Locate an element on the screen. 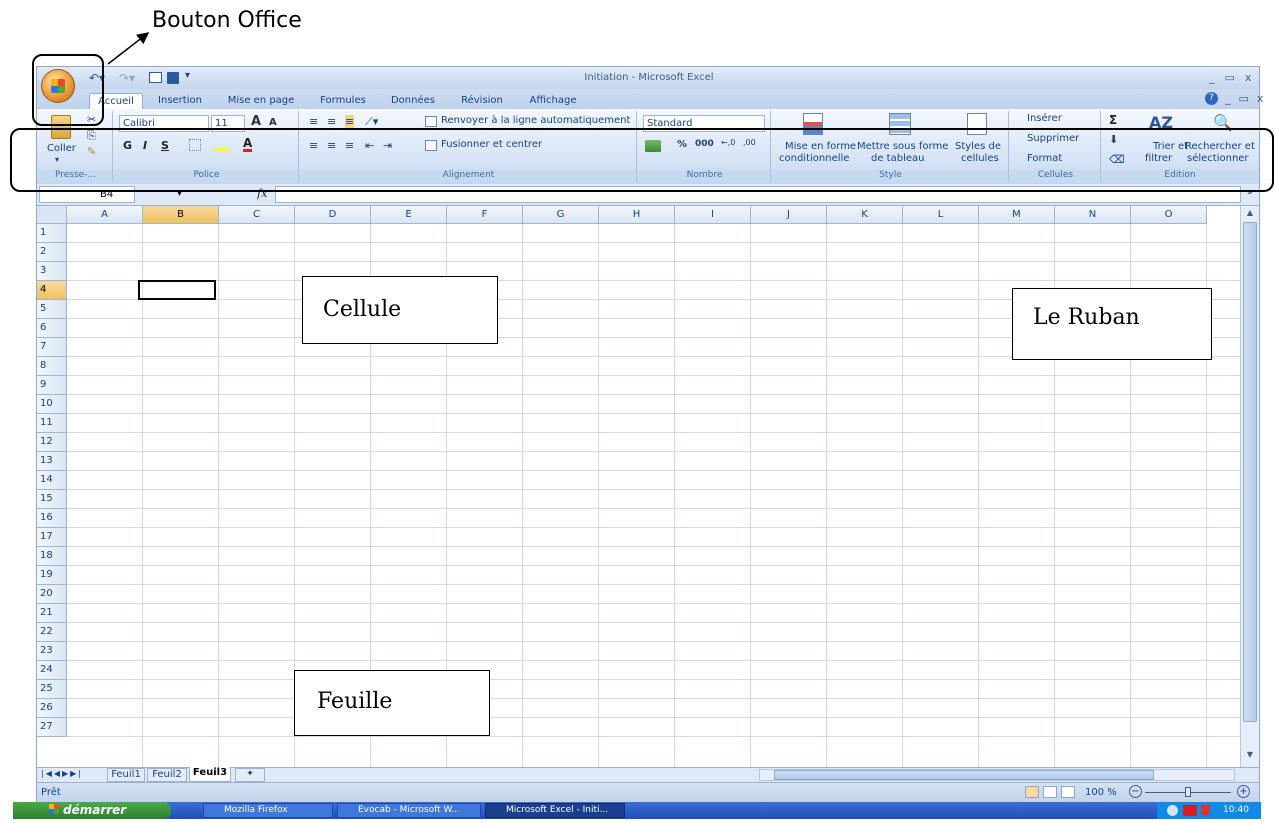  tray-shield-icon is located at coordinates (1205, 810).